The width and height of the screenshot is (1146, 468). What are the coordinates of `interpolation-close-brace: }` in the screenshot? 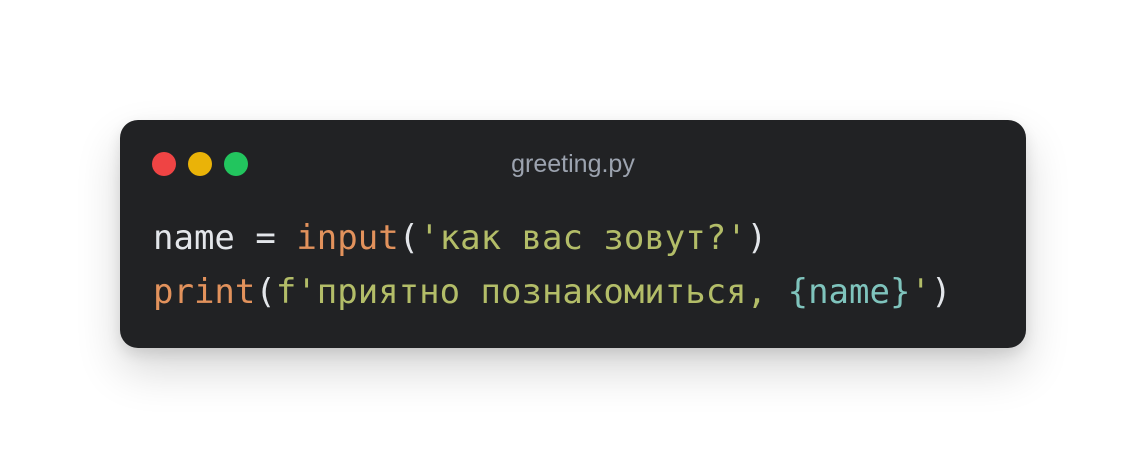 It's located at (900, 292).